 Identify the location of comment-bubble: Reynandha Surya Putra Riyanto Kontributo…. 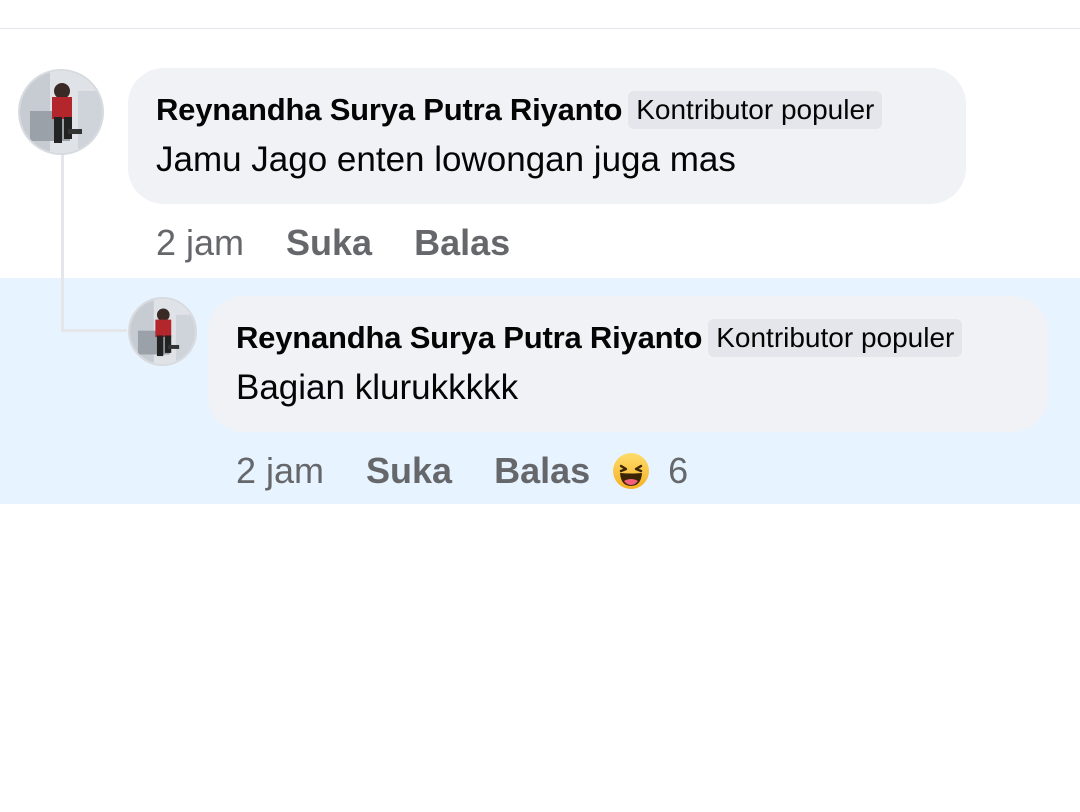
(547, 136).